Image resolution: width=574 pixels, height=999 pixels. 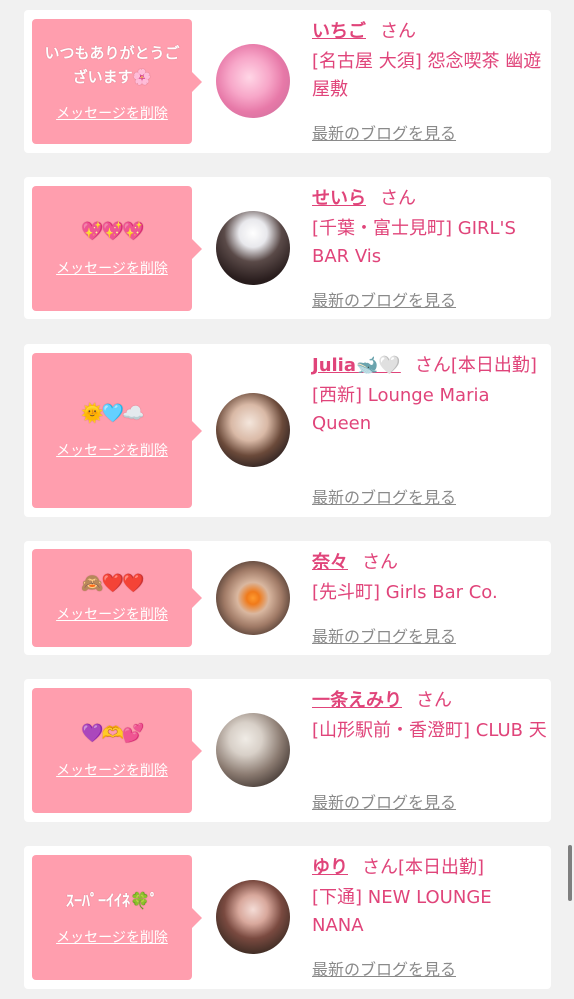 I want to click on shop-info: [下通] NEW LOUNGE NANA, so click(x=402, y=911).